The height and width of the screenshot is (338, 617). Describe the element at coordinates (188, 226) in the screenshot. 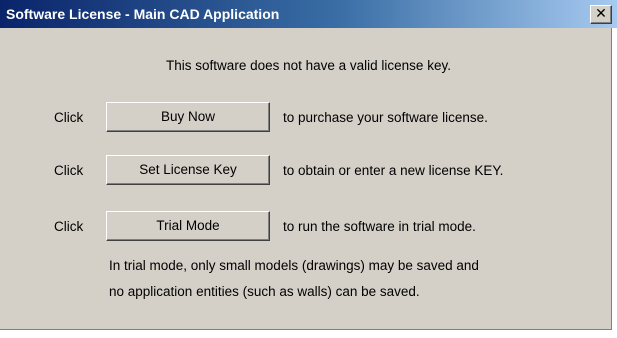

I see `trial-mode-button: Trial Mode` at that location.